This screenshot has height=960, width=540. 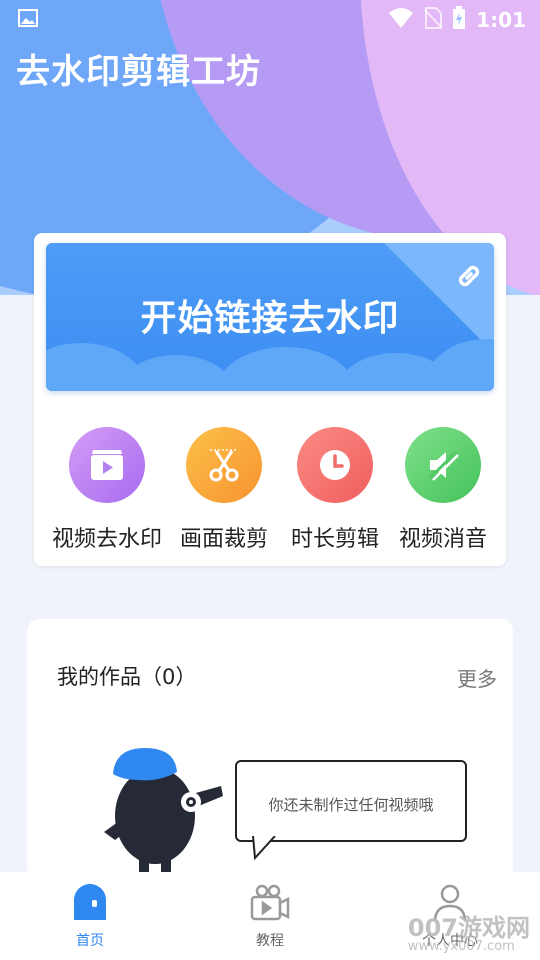 I want to click on image-notification-icon, so click(x=28, y=20).